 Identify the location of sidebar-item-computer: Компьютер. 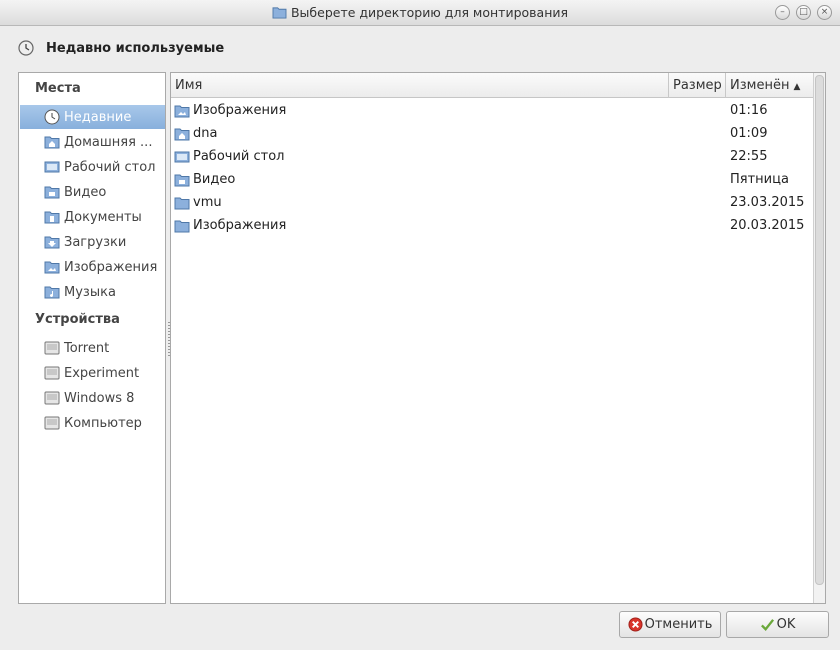
(92, 423).